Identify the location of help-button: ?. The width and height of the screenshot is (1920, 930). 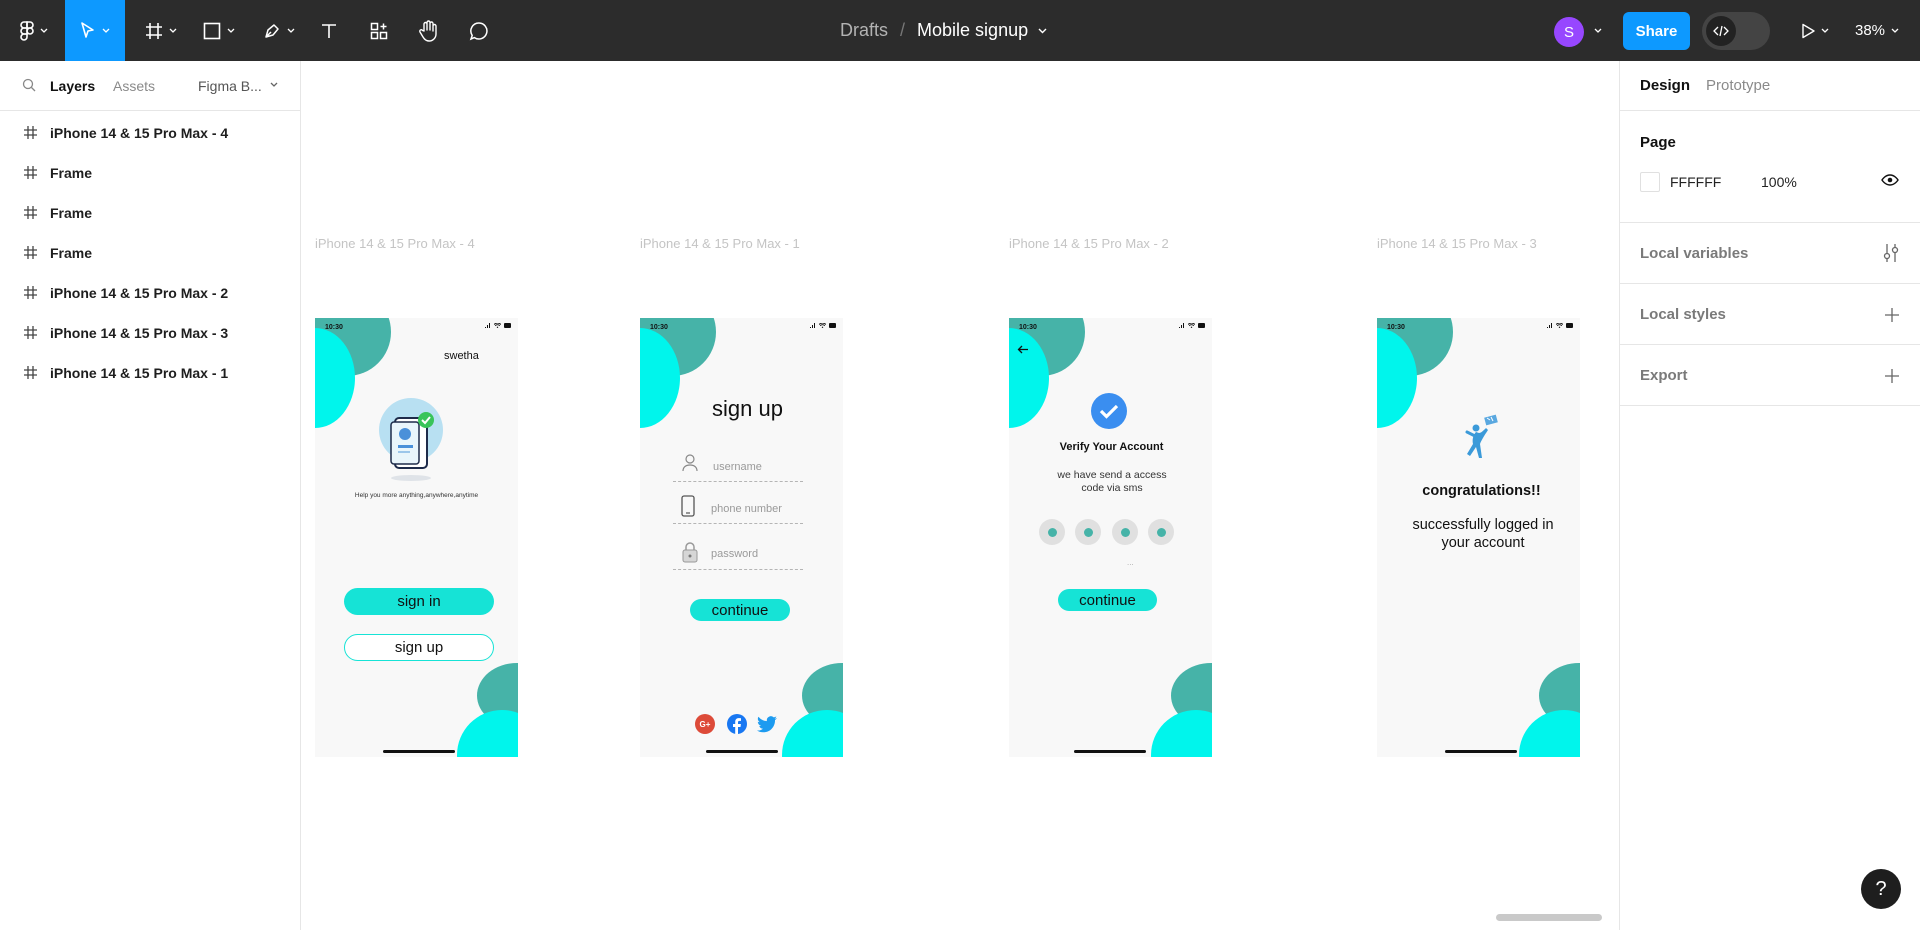
(1881, 889).